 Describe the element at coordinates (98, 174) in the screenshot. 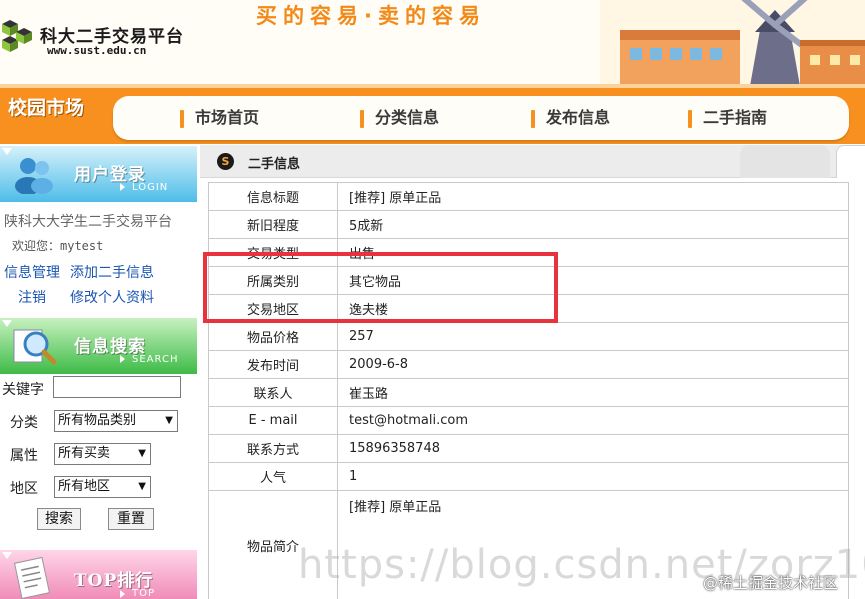

I see `login-panel-header: 用户登录 LOGIN` at that location.